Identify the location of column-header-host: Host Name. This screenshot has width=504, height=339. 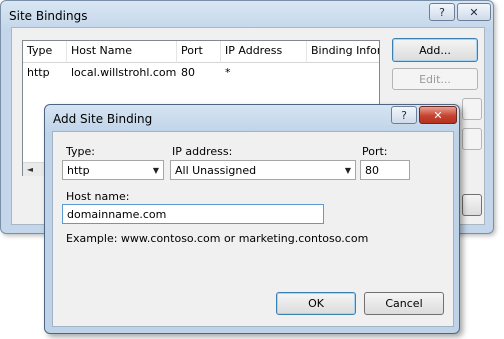
(122, 52).